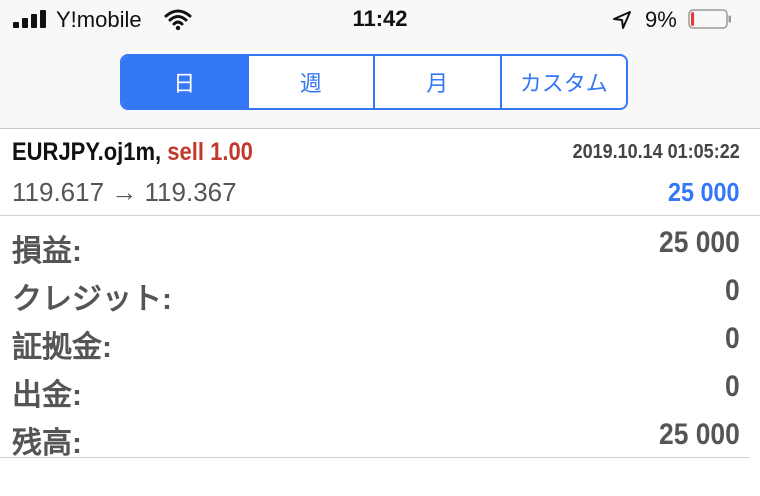  What do you see at coordinates (563, 82) in the screenshot?
I see `tab-custom: カスタム` at bounding box center [563, 82].